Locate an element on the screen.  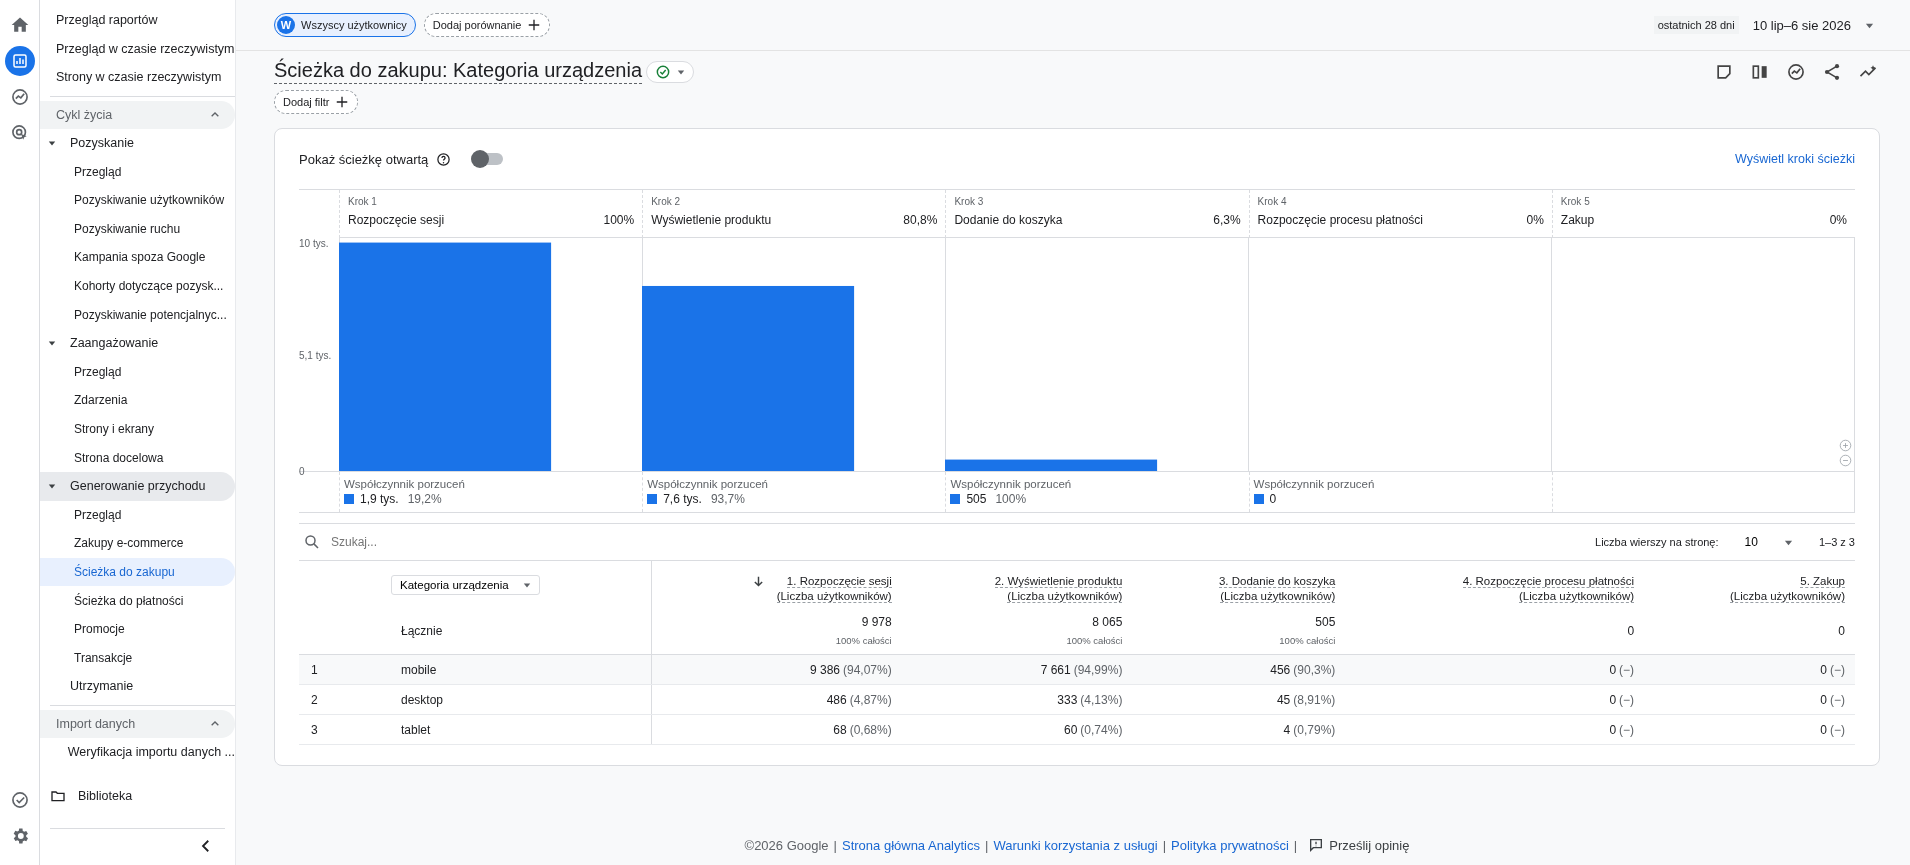
dimension-select: Kategoria urządzenia is located at coordinates (465, 585).